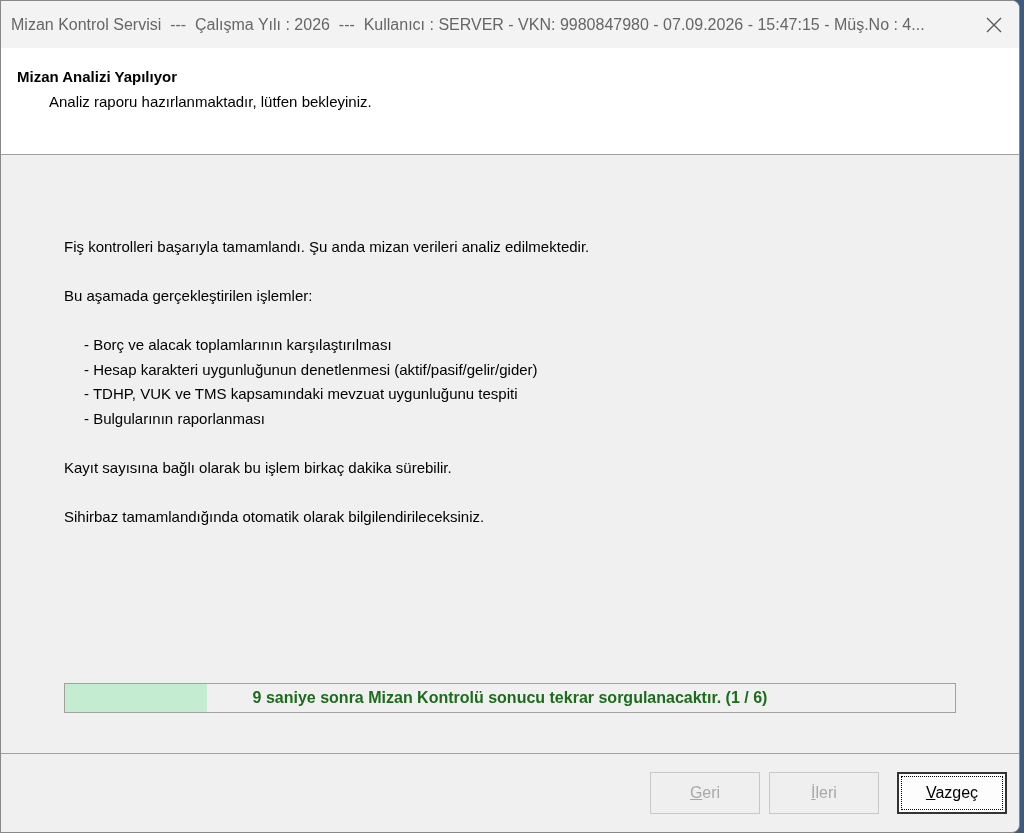  I want to click on step-item: - Bulgularının raporlanması, so click(175, 418).